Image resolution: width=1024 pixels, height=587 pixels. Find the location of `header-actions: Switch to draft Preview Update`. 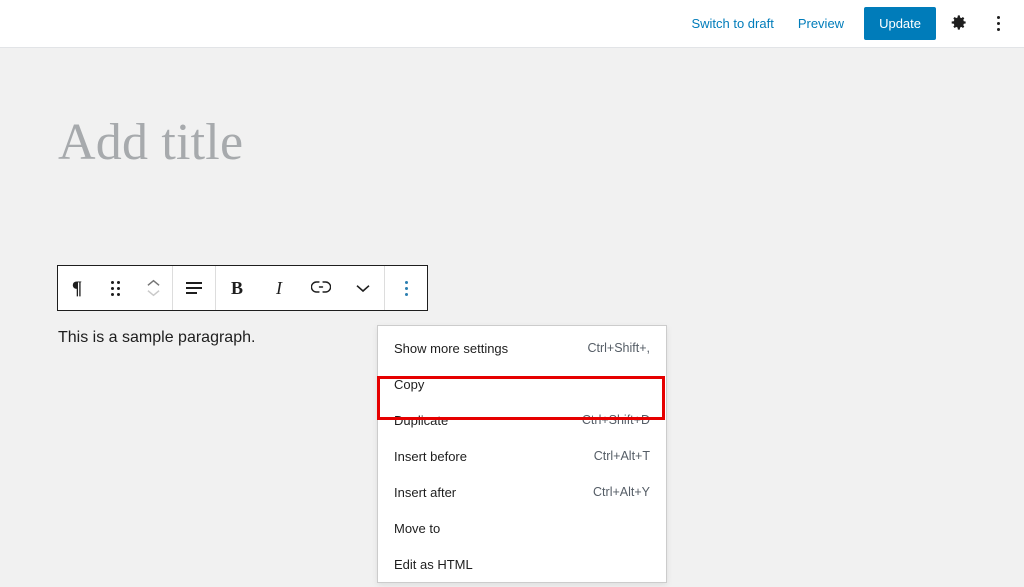

header-actions: Switch to draft Preview Update is located at coordinates (847, 24).